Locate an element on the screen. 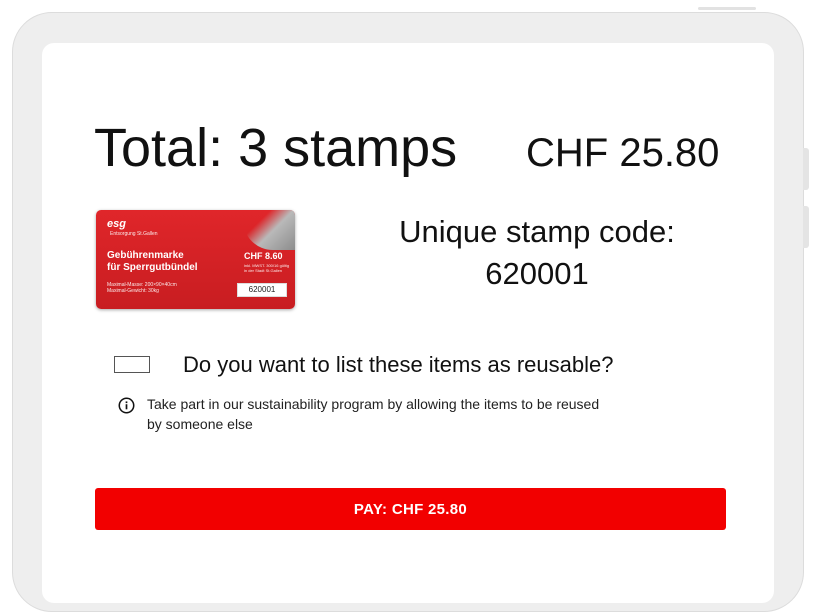 This screenshot has height=612, width=825. stamp-dims-line2: Maximal-Gewicht: 30kg is located at coordinates (133, 291).